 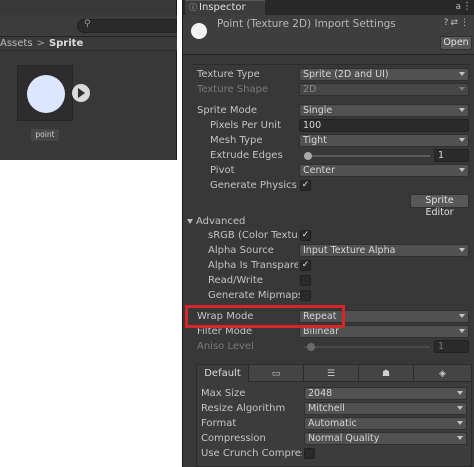 What do you see at coordinates (251, 453) in the screenshot?
I see `use-crunch-label: Use Crunch Compressic` at bounding box center [251, 453].